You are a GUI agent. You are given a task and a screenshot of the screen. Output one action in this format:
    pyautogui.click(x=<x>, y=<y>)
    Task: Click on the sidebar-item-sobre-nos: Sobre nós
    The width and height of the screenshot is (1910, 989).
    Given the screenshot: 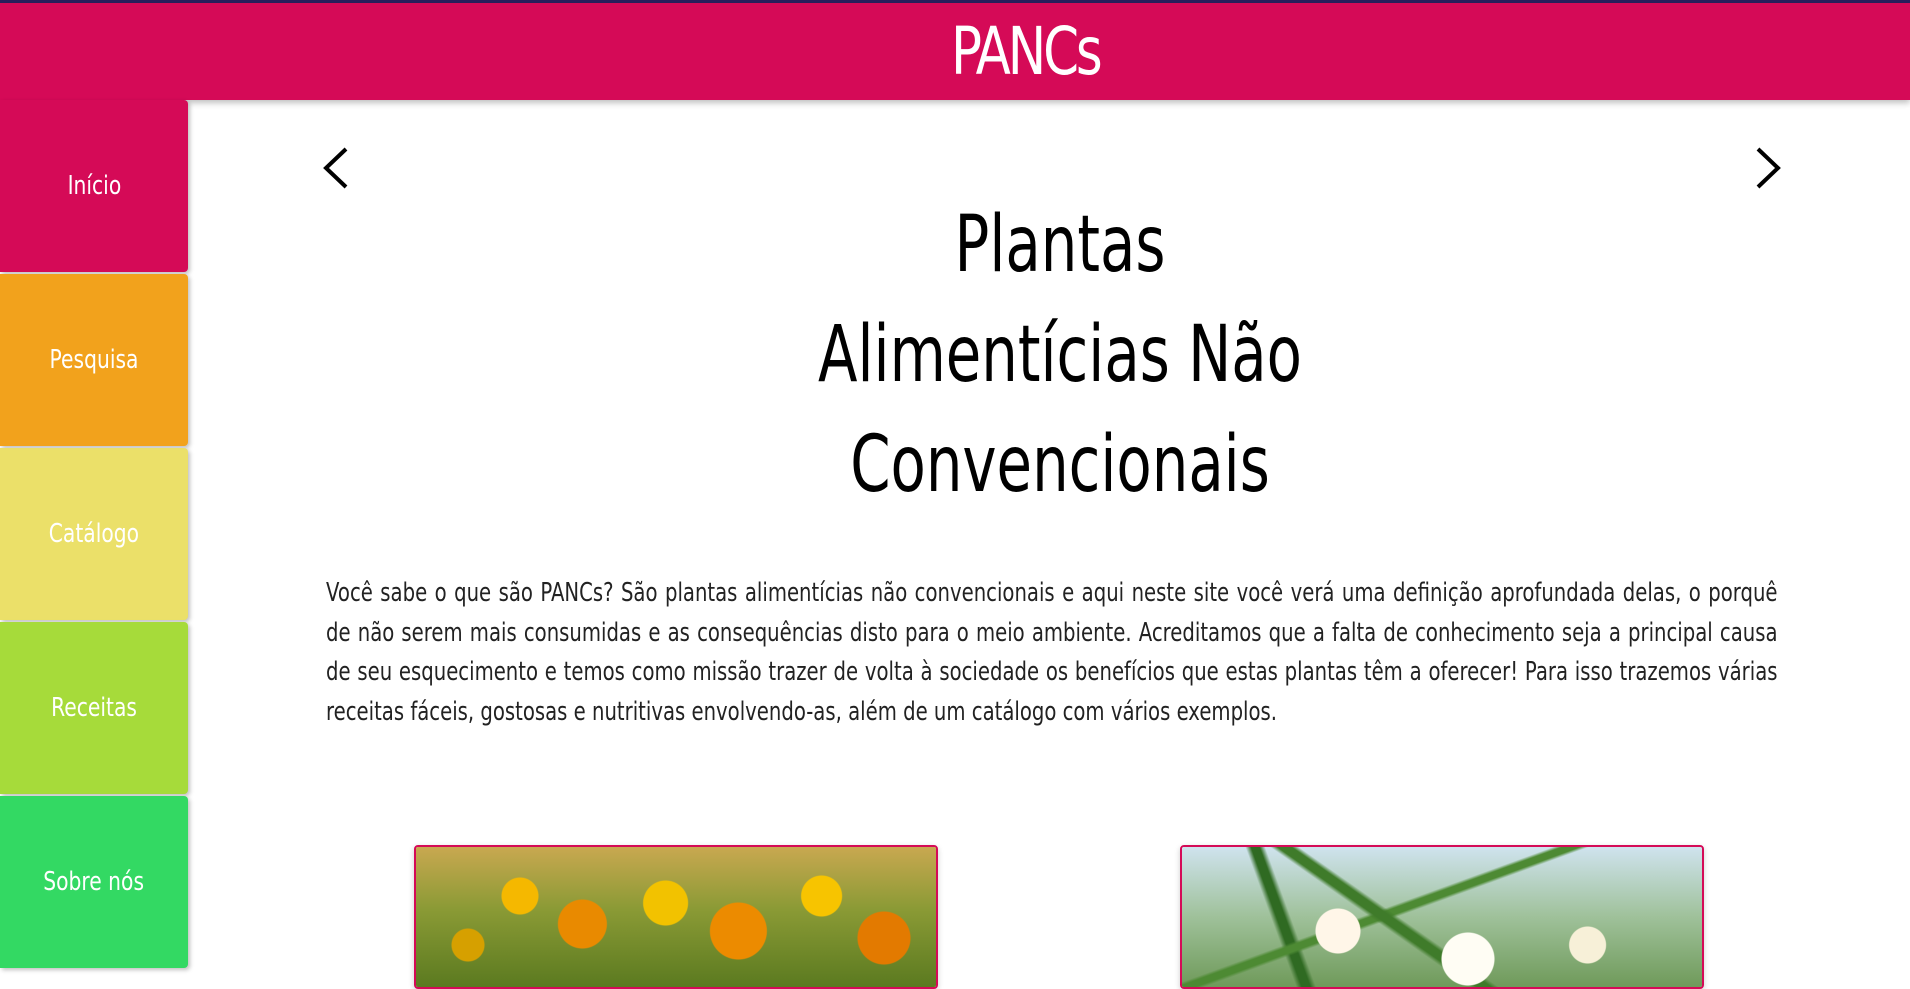 What is the action you would take?
    pyautogui.click(x=94, y=882)
    